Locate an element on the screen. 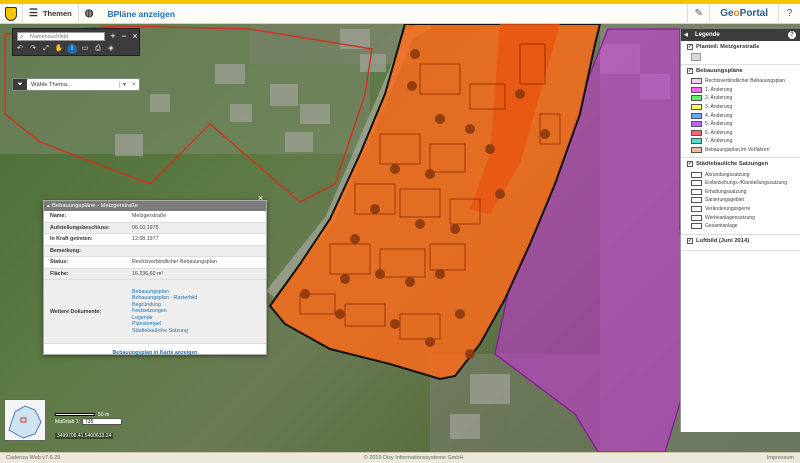 The height and width of the screenshot is (463, 800). popup-row-key: Aufstellungsbeschluss: is located at coordinates (80, 227).